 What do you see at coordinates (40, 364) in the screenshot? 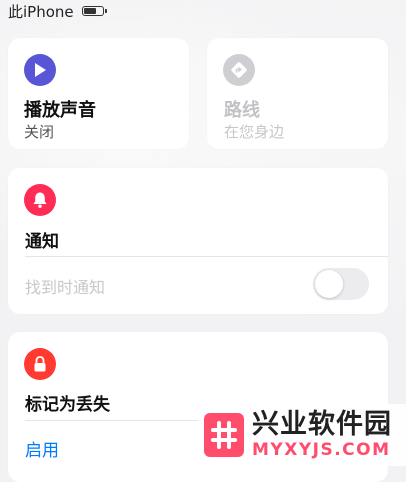
I see `lock-icon` at bounding box center [40, 364].